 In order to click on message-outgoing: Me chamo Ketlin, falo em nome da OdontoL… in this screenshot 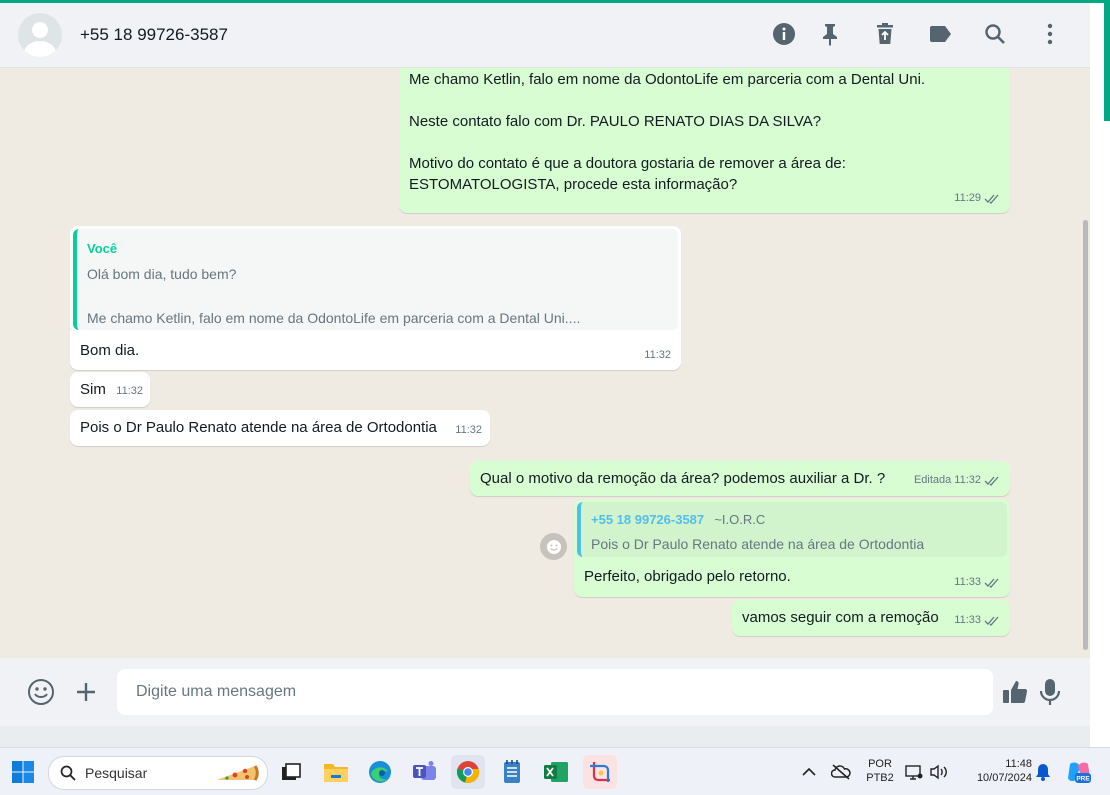, I will do `click(704, 140)`.